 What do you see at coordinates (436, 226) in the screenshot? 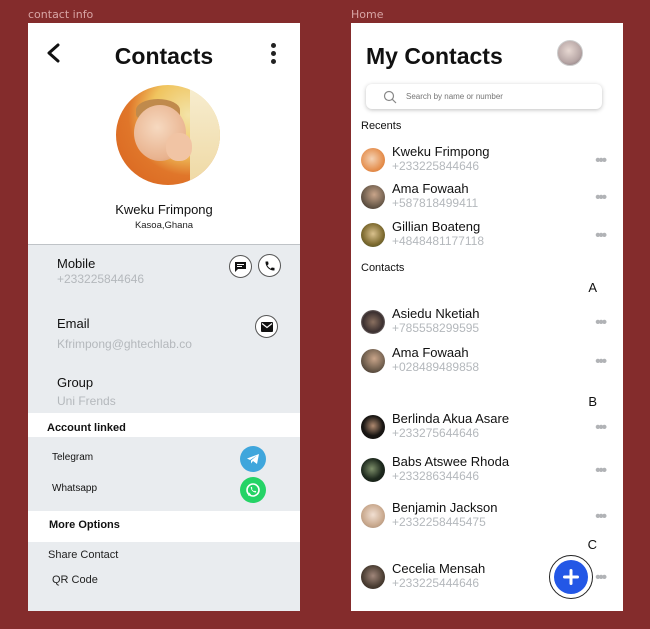
I see `contact-name: Gillian Boateng` at bounding box center [436, 226].